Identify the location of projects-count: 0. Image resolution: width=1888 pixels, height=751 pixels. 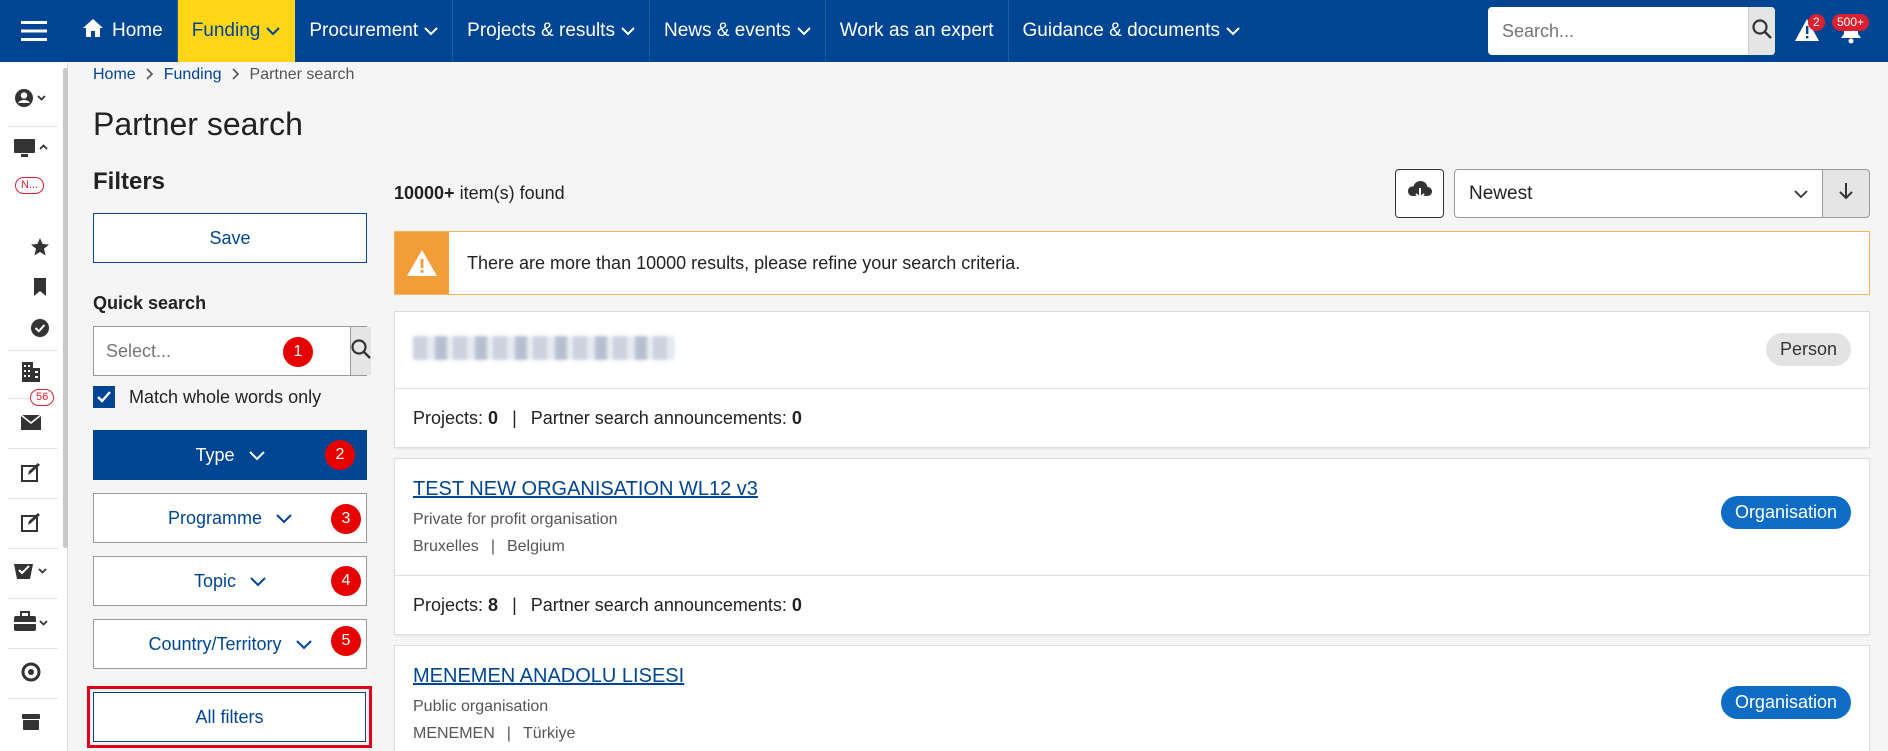
(493, 417).